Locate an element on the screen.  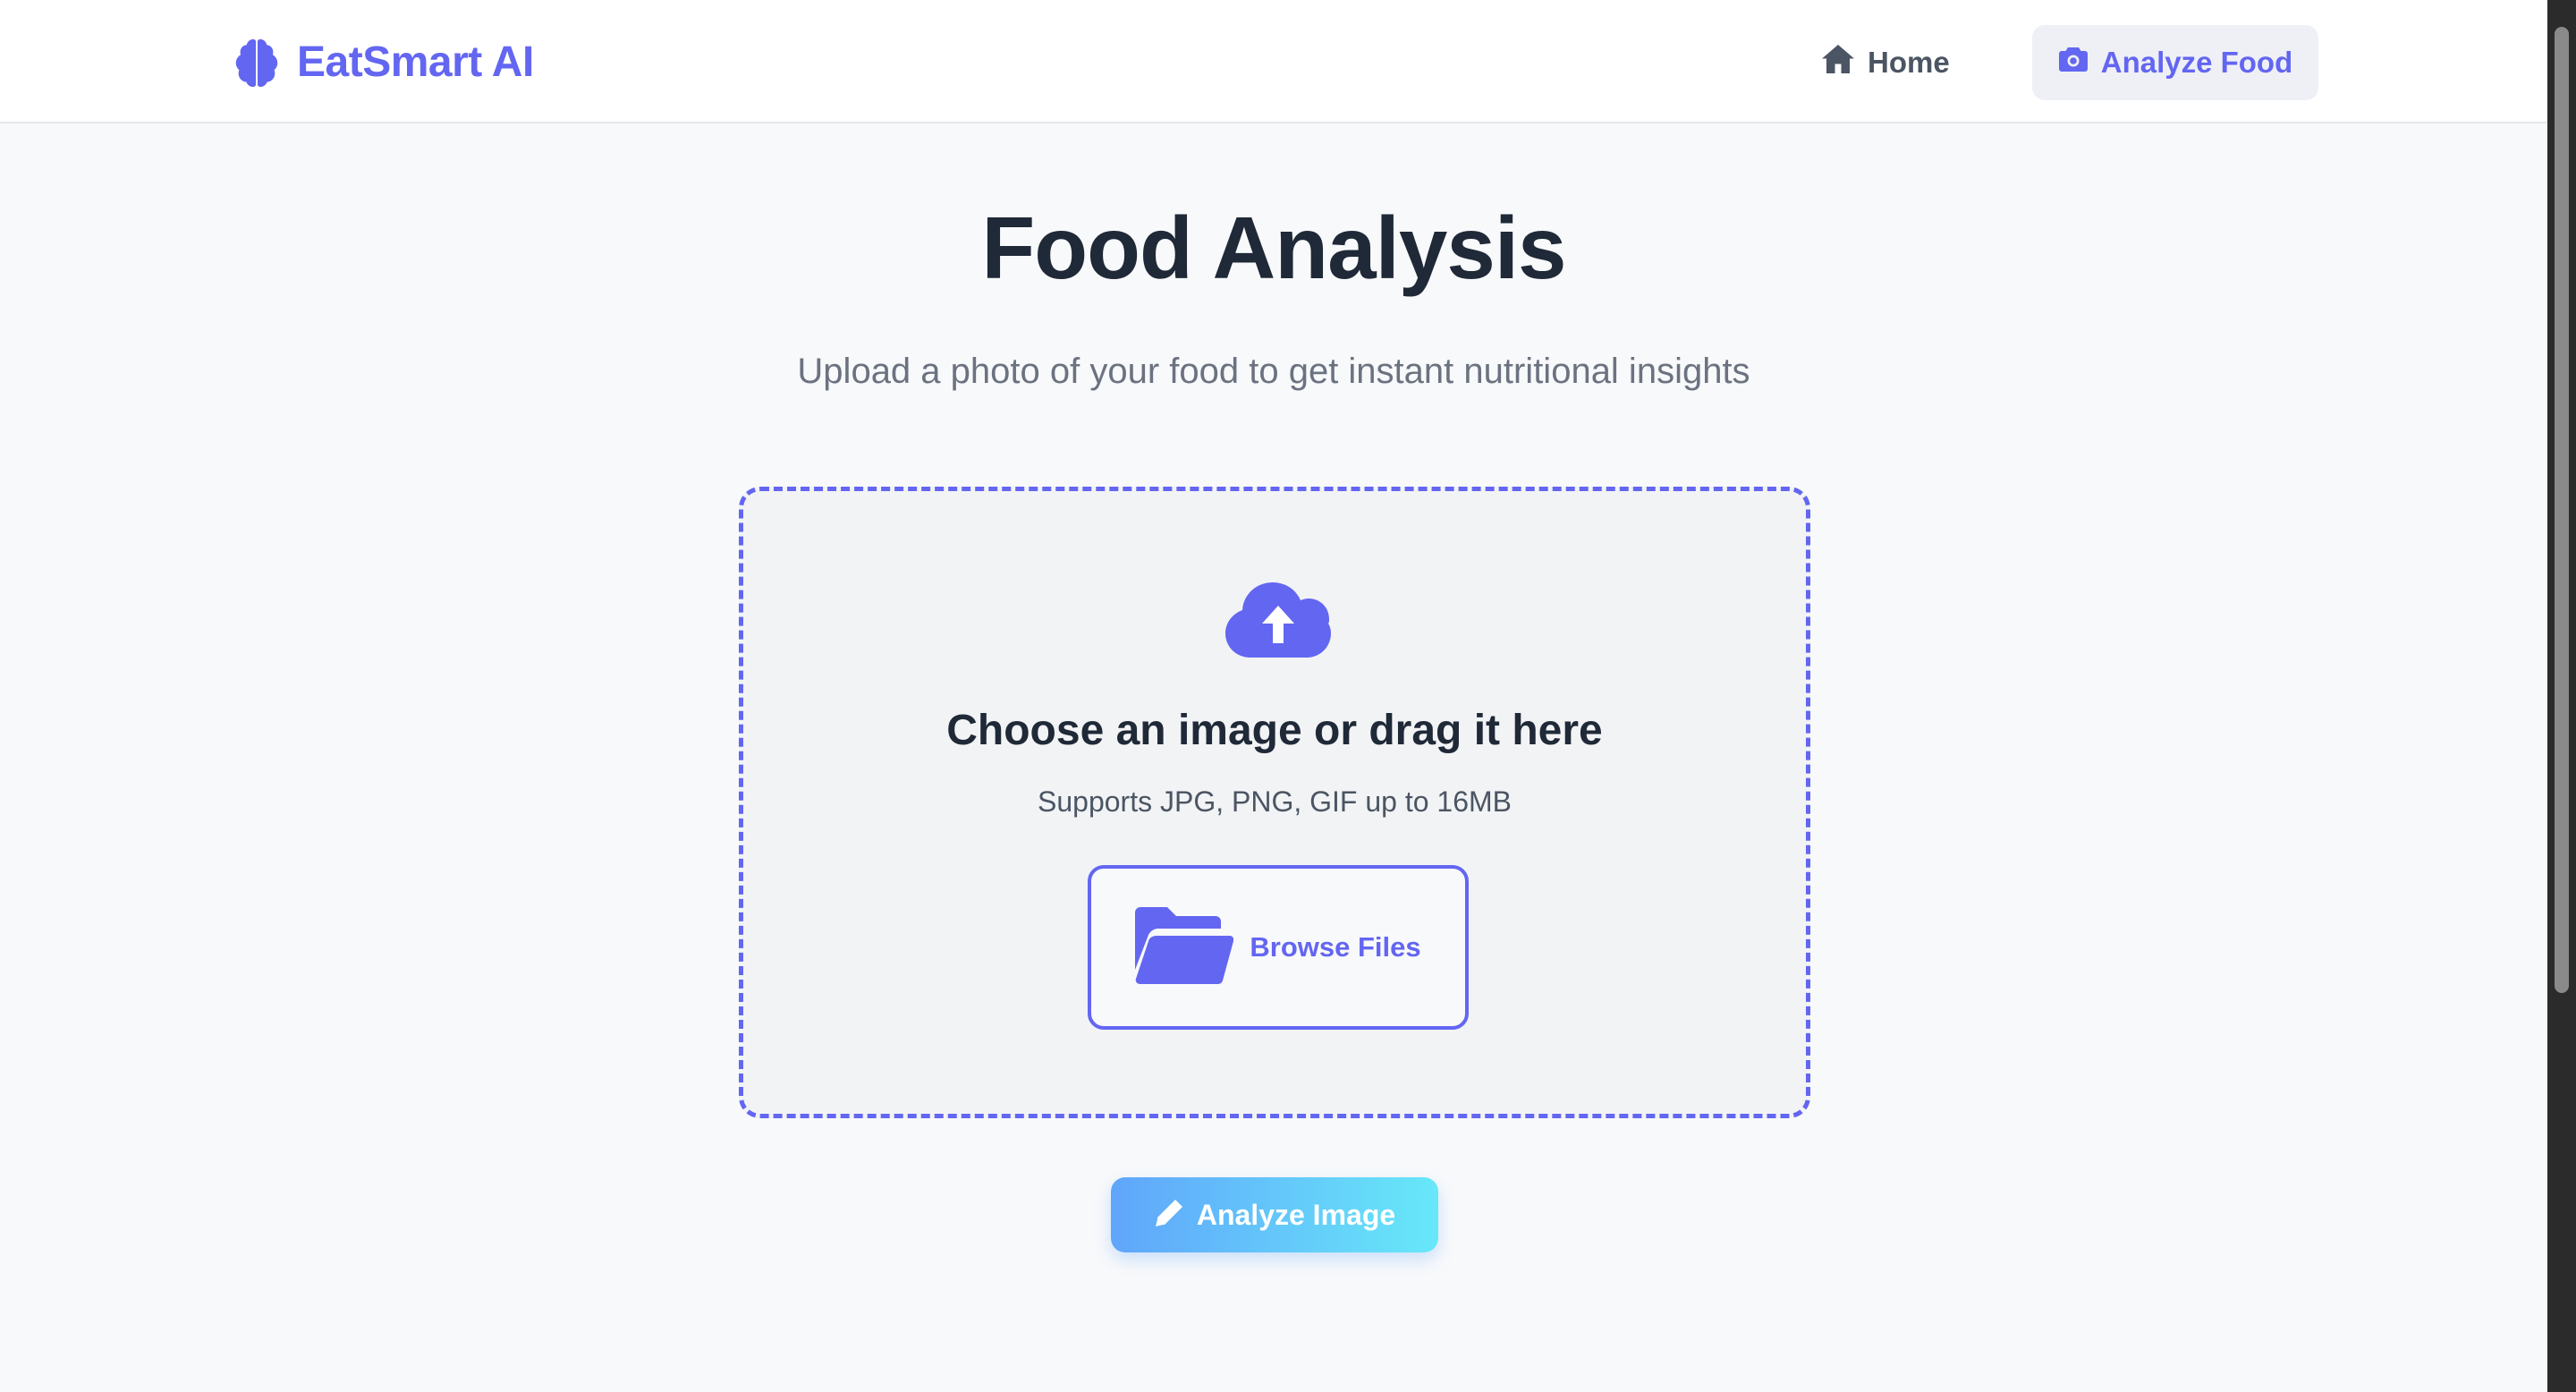
brand-name: EatSmart AI is located at coordinates (415, 62).